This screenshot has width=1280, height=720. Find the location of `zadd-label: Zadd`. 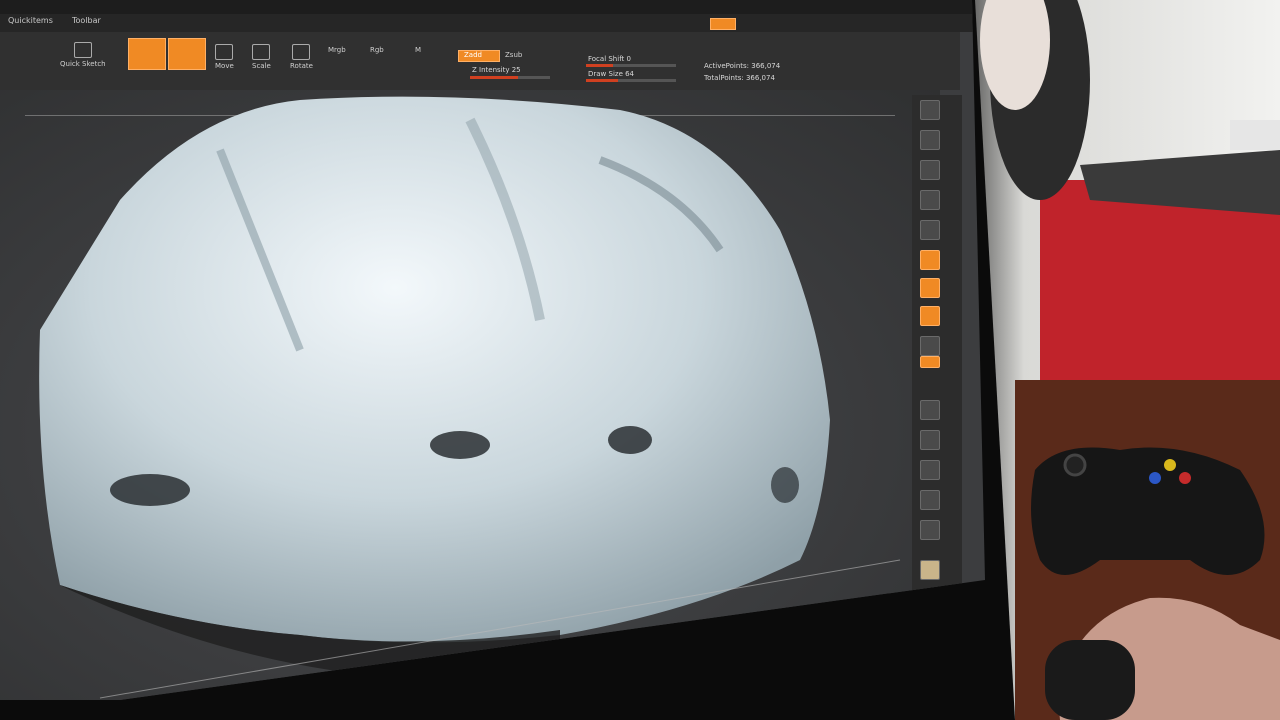

zadd-label: Zadd is located at coordinates (473, 55).